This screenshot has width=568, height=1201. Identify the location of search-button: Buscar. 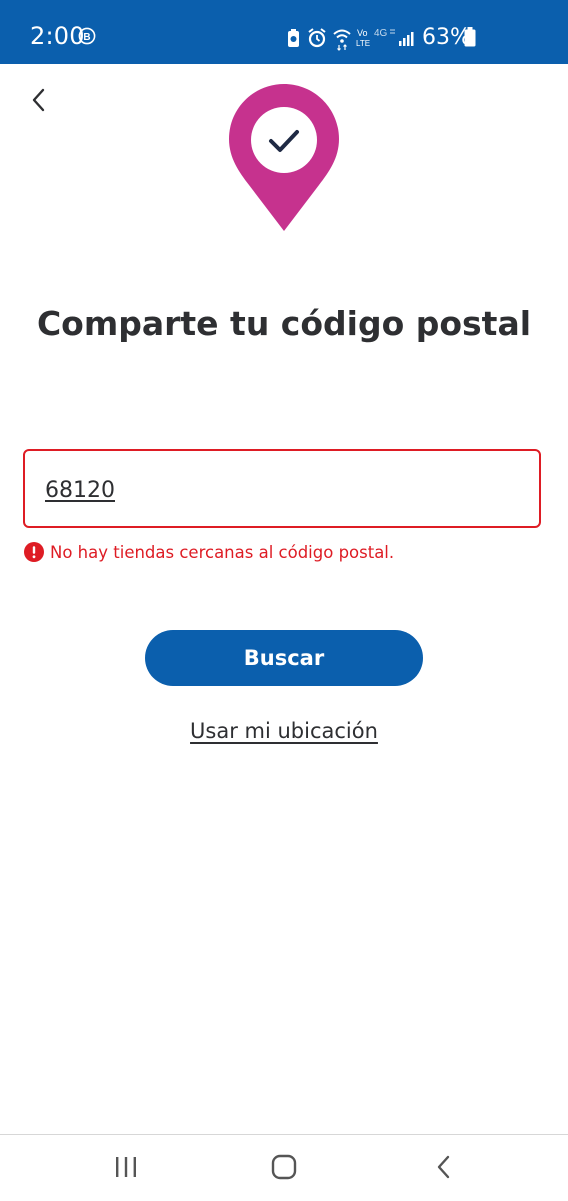
(284, 658).